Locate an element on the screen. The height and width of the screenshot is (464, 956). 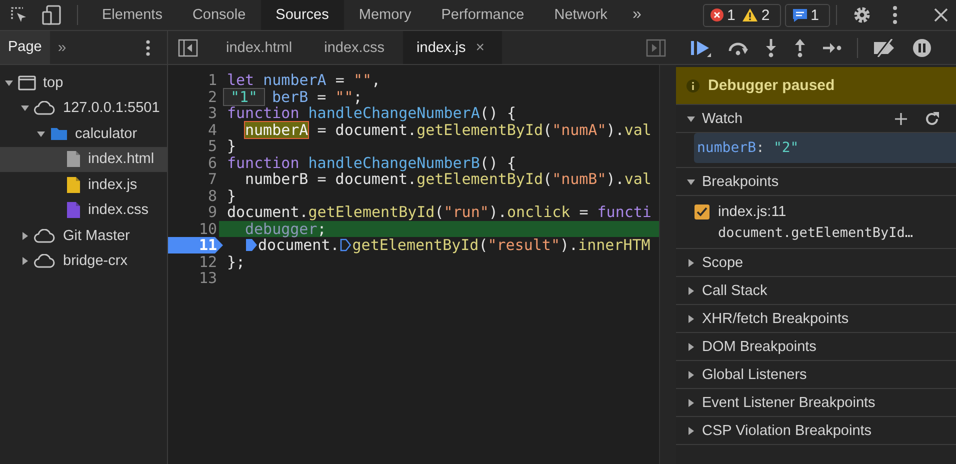
code-line: document.getElementById("run").onclick = functi is located at coordinates (439, 212).